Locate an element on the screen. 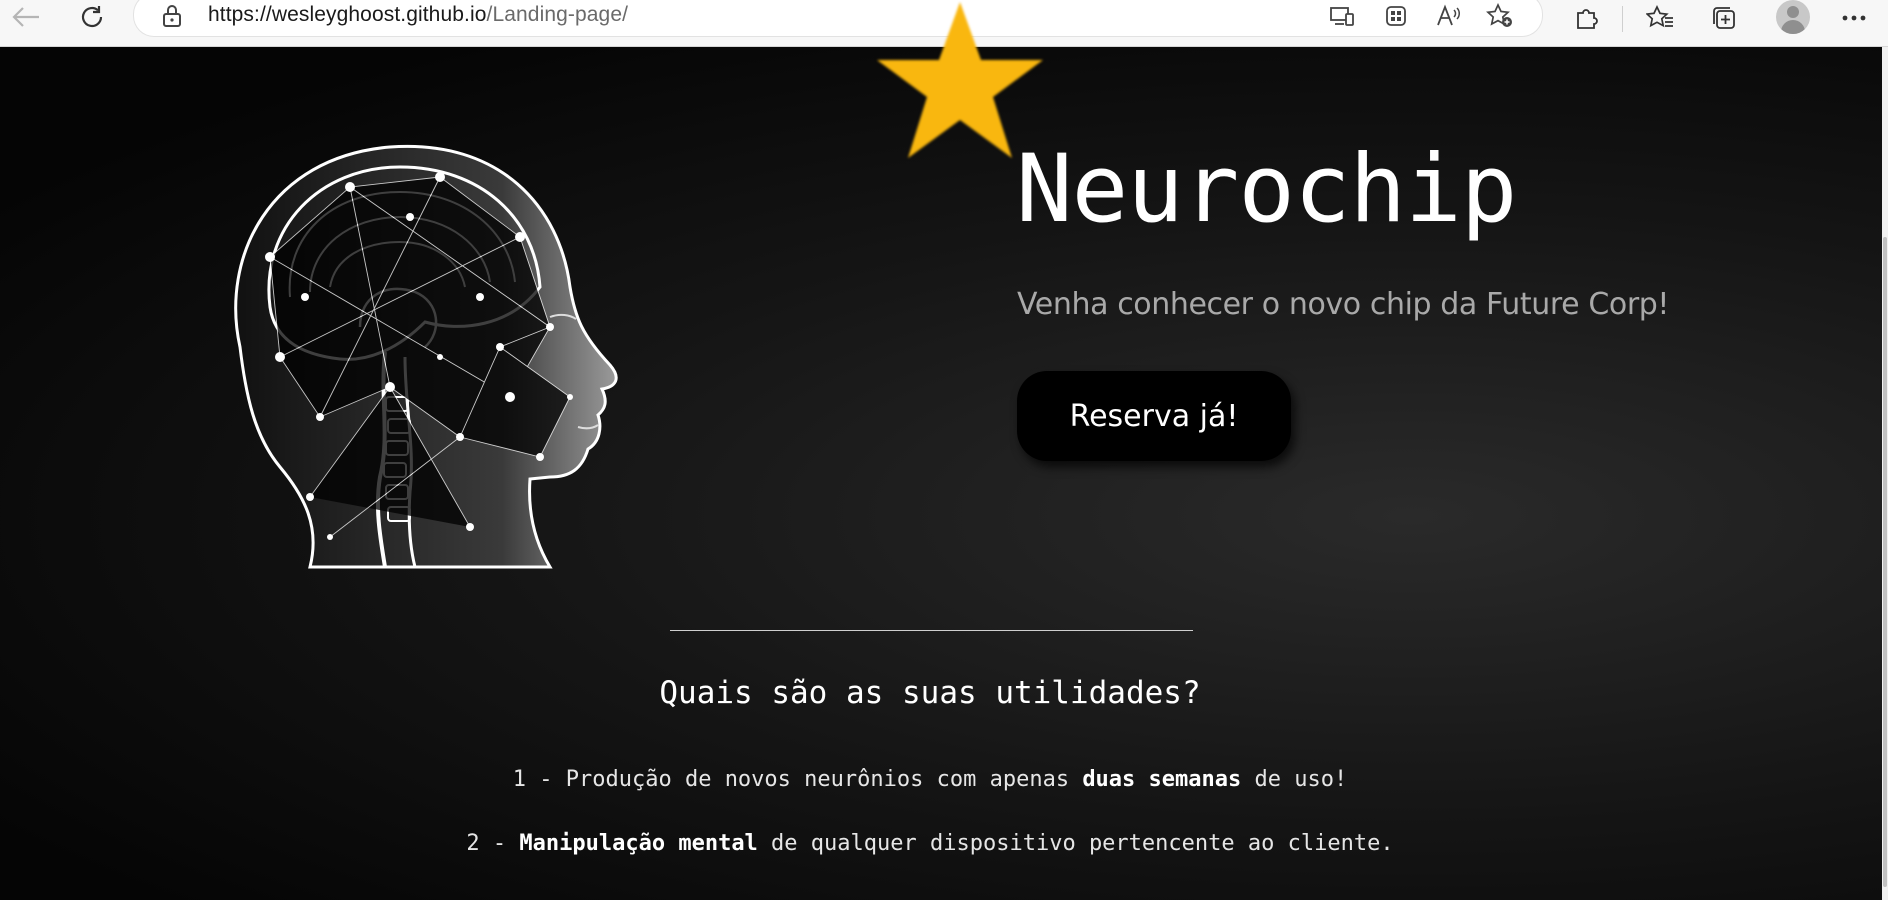 Image resolution: width=1888 pixels, height=900 pixels. favorites-icon is located at coordinates (1660, 18).